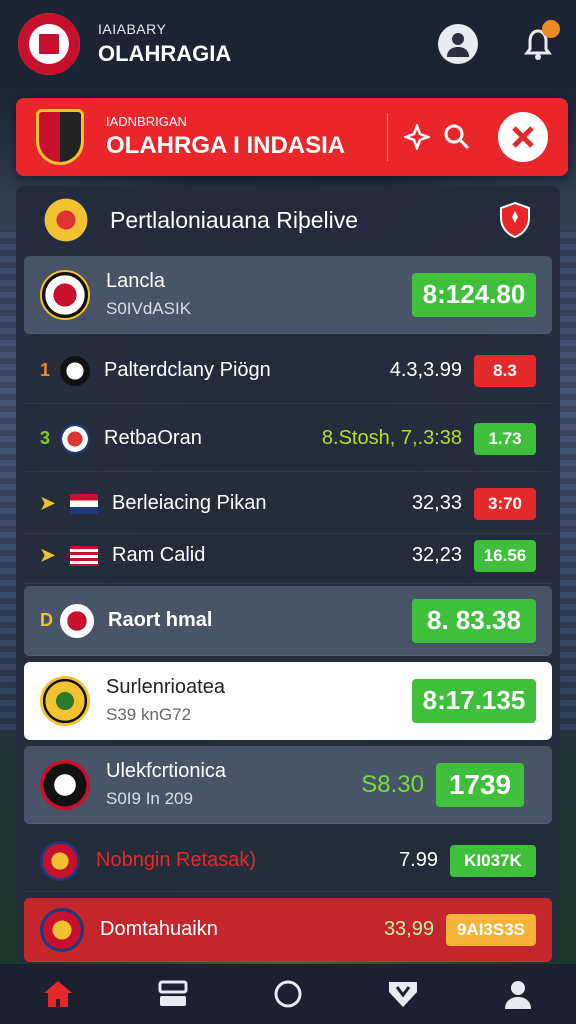 Image resolution: width=576 pixels, height=1024 pixels. What do you see at coordinates (493, 860) in the screenshot?
I see `value-badge: KI037K` at bounding box center [493, 860].